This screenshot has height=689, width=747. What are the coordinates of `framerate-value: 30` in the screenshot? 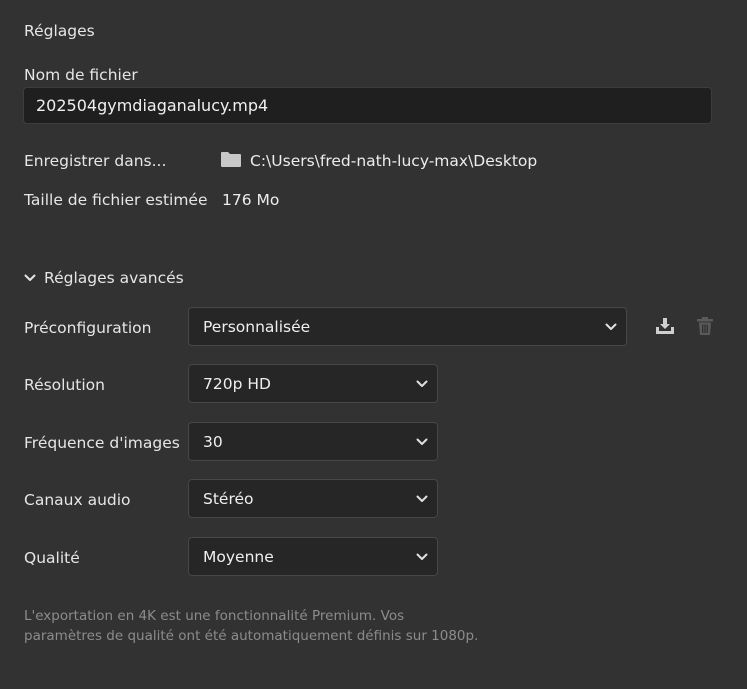 It's located at (213, 441).